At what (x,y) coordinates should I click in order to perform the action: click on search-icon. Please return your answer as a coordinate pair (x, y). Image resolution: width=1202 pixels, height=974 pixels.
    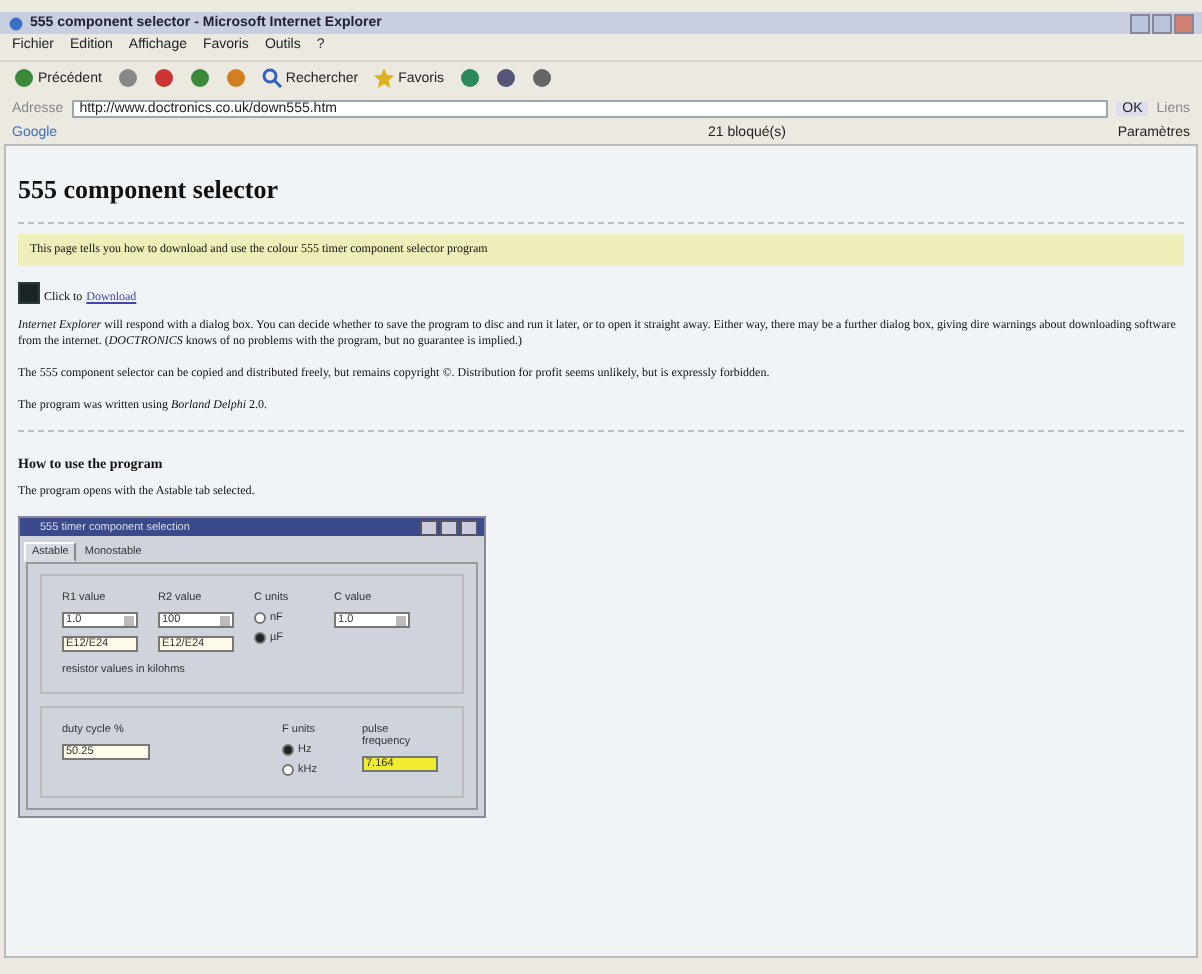
    Looking at the image, I should click on (271, 78).